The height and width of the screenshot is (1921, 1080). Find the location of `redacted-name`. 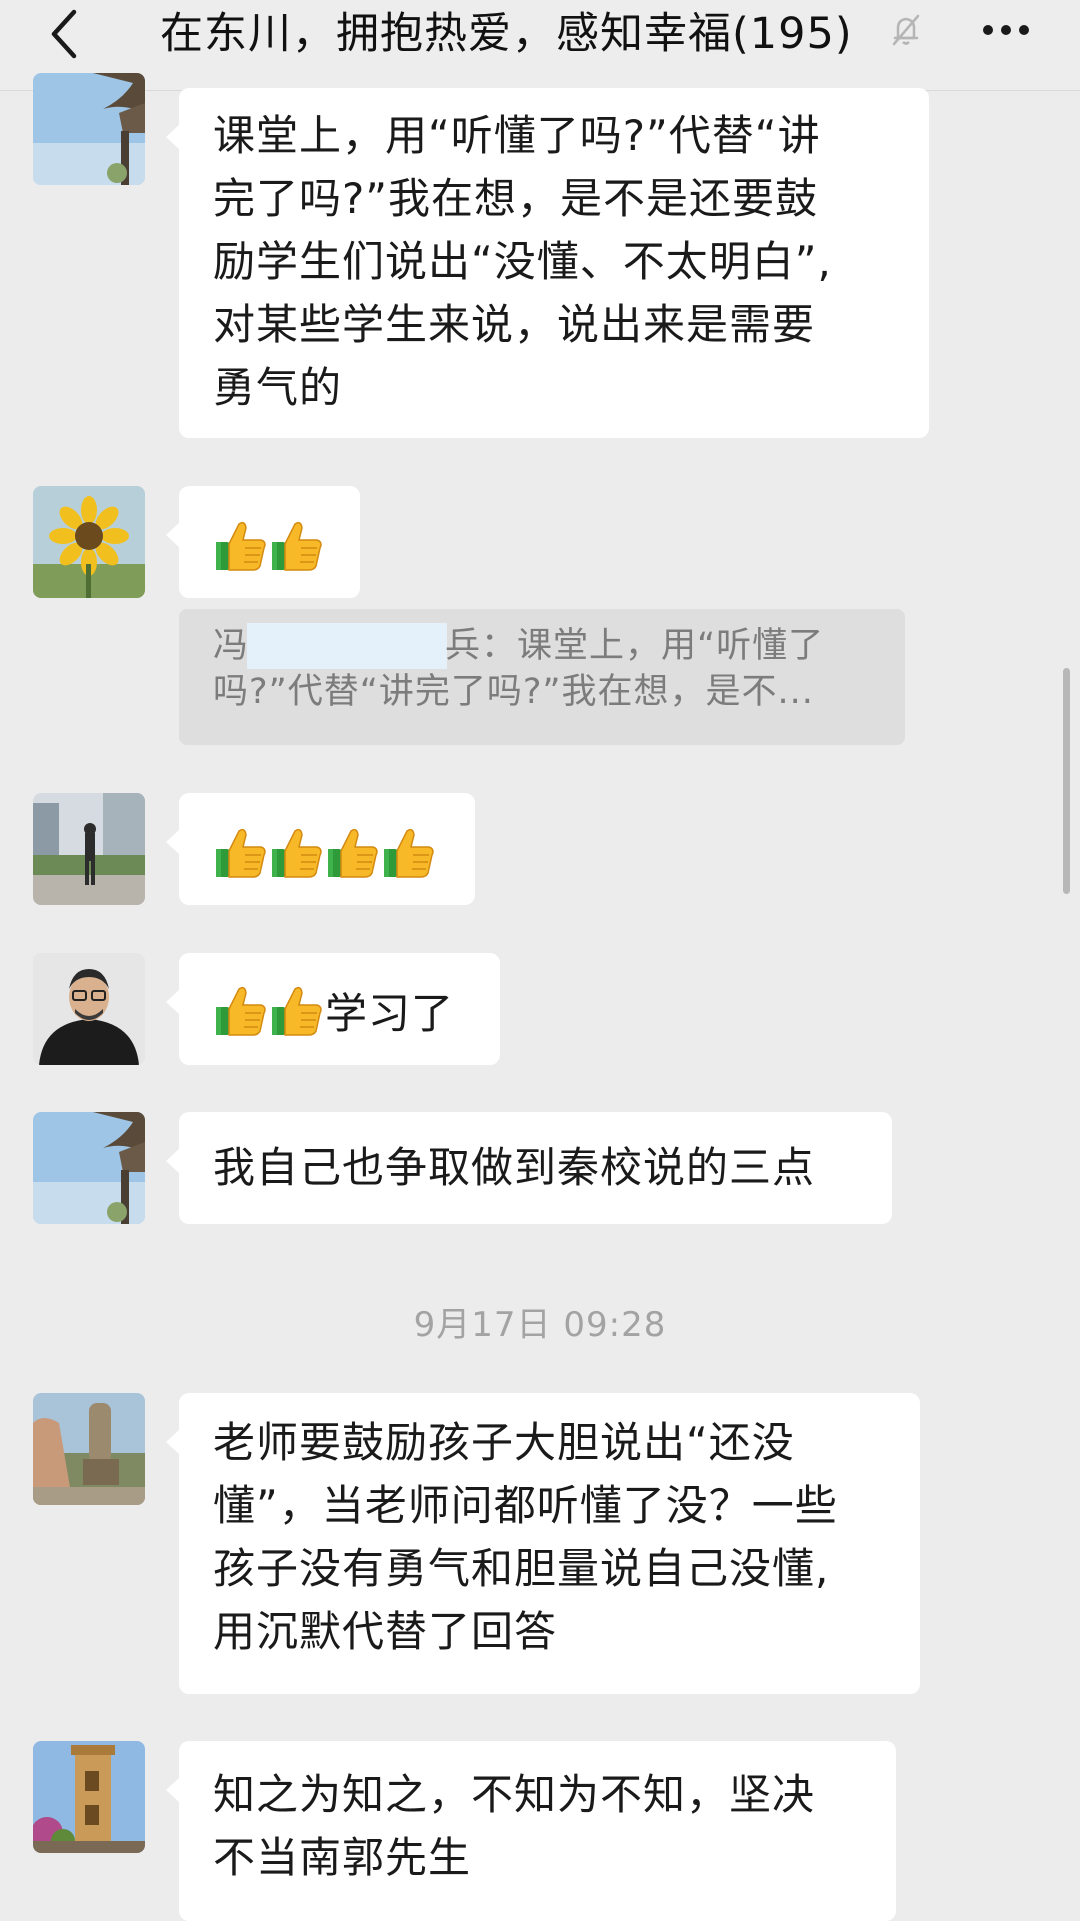

redacted-name is located at coordinates (347, 646).